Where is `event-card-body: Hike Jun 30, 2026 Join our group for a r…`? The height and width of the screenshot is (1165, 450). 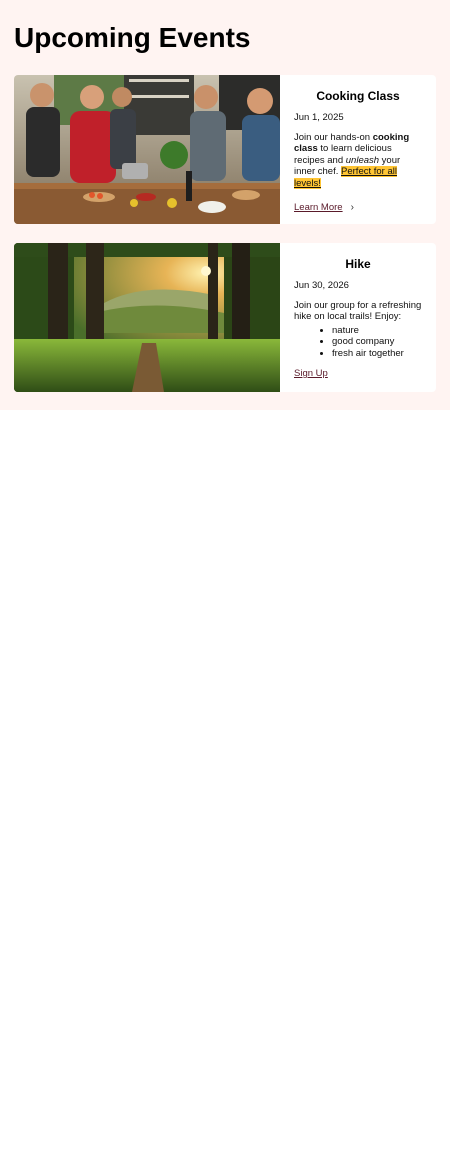
event-card-body: Hike Jun 30, 2026 Join our group for a r… is located at coordinates (358, 317).